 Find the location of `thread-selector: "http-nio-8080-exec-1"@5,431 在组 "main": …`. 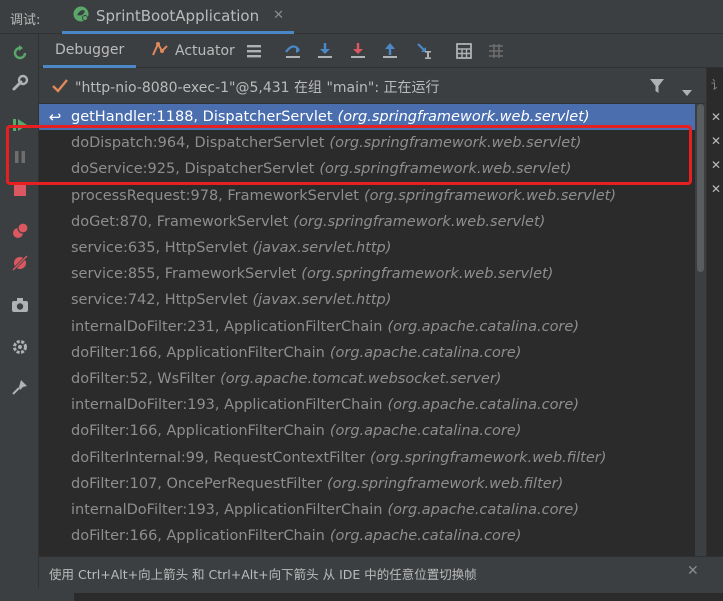

thread-selector: "http-nio-8080-exec-1"@5,431 在组 "main": … is located at coordinates (372, 86).